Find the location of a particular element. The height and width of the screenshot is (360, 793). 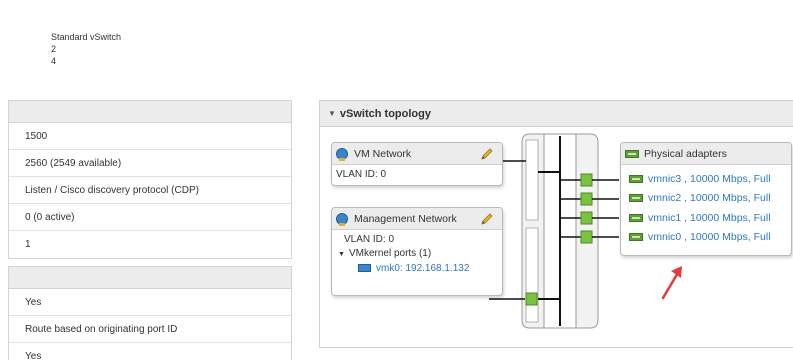

vswitch-summary: Standard vSwitch 2 4 is located at coordinates (86, 49).